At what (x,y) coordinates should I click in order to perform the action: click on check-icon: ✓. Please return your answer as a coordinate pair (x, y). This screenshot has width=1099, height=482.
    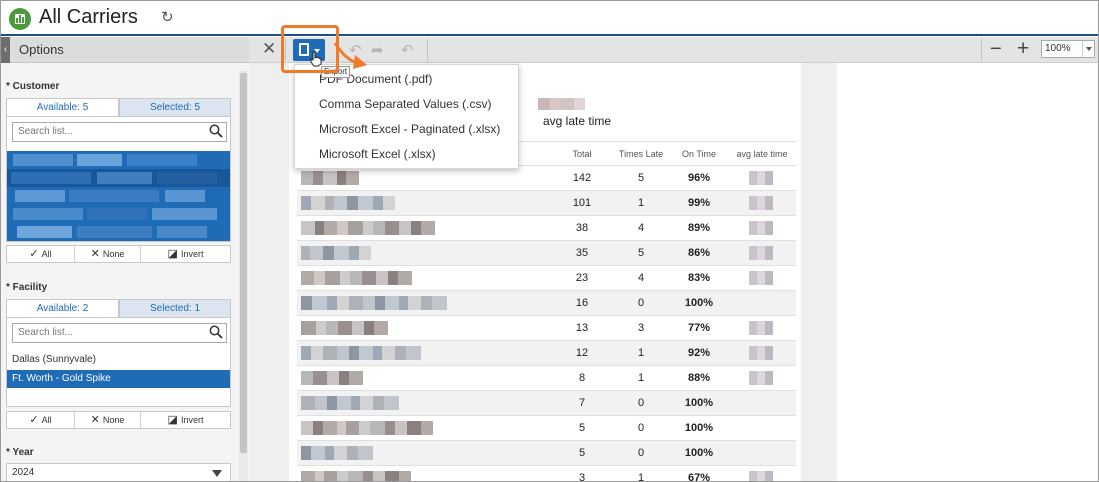
    Looking at the image, I should click on (34, 254).